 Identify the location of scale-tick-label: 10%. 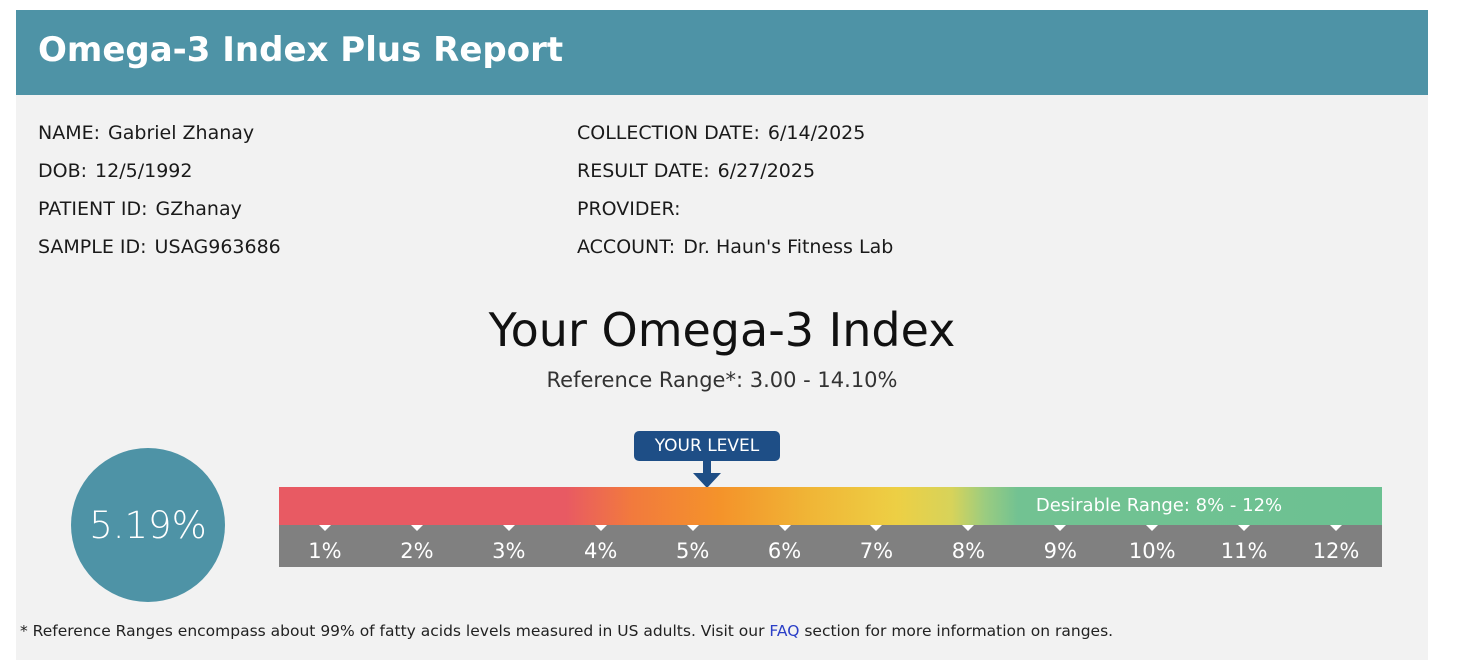
(1152, 551).